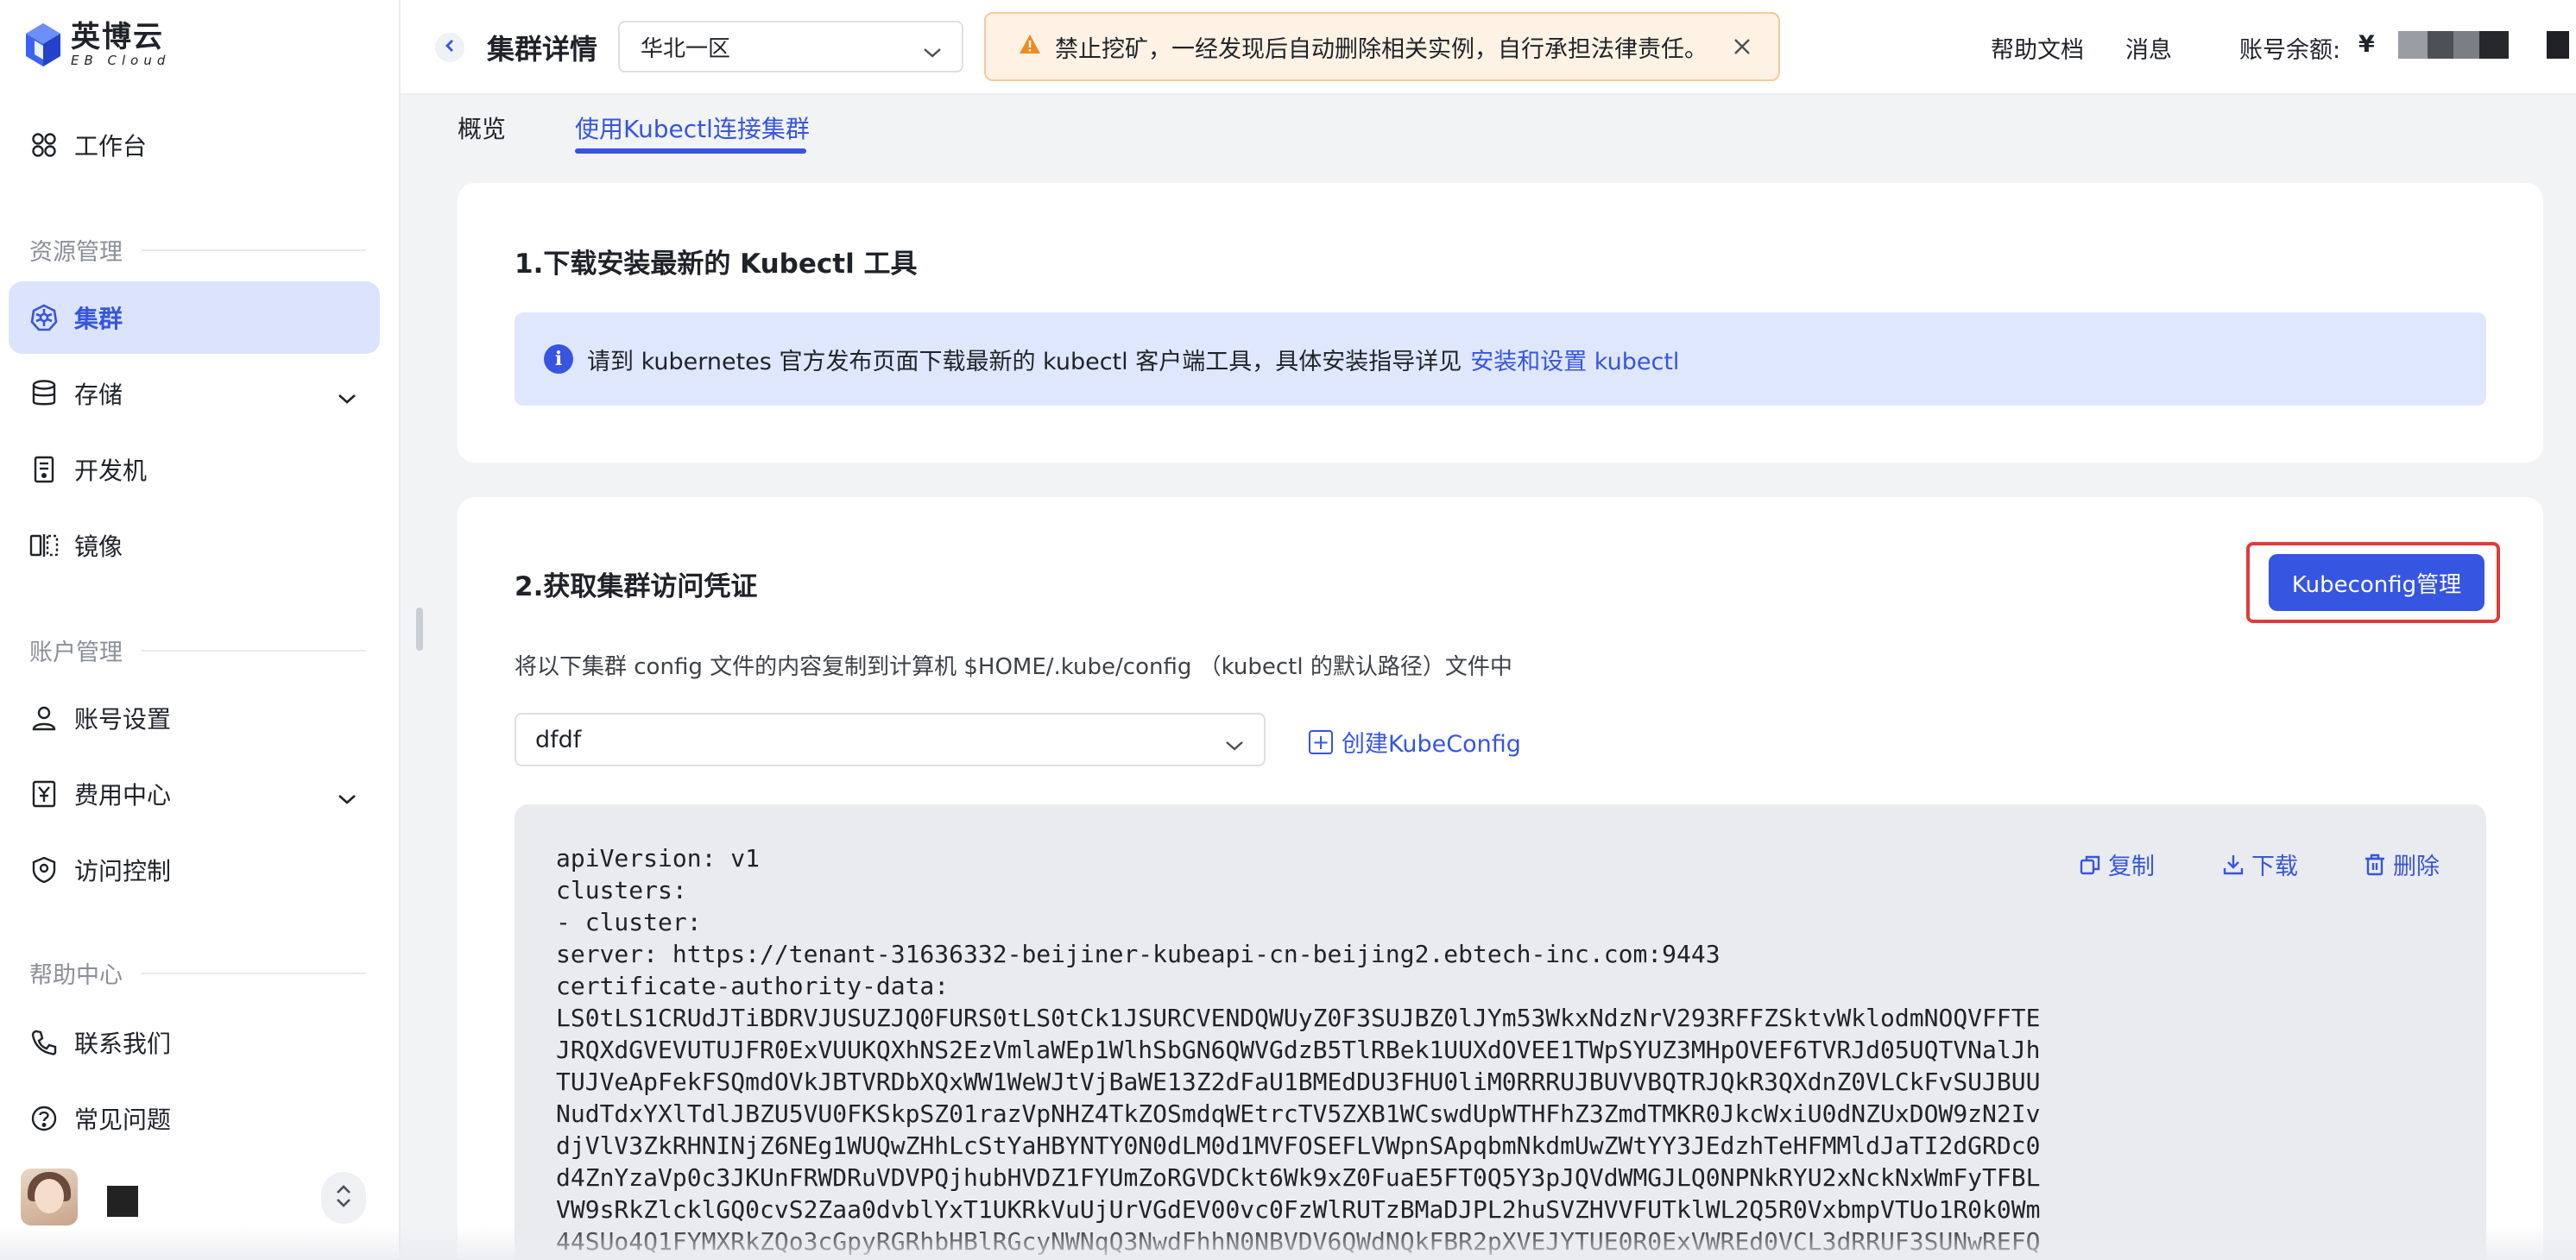 Image resolution: width=2576 pixels, height=1260 pixels. What do you see at coordinates (122, 1201) in the screenshot?
I see `user-name-redacted` at bounding box center [122, 1201].